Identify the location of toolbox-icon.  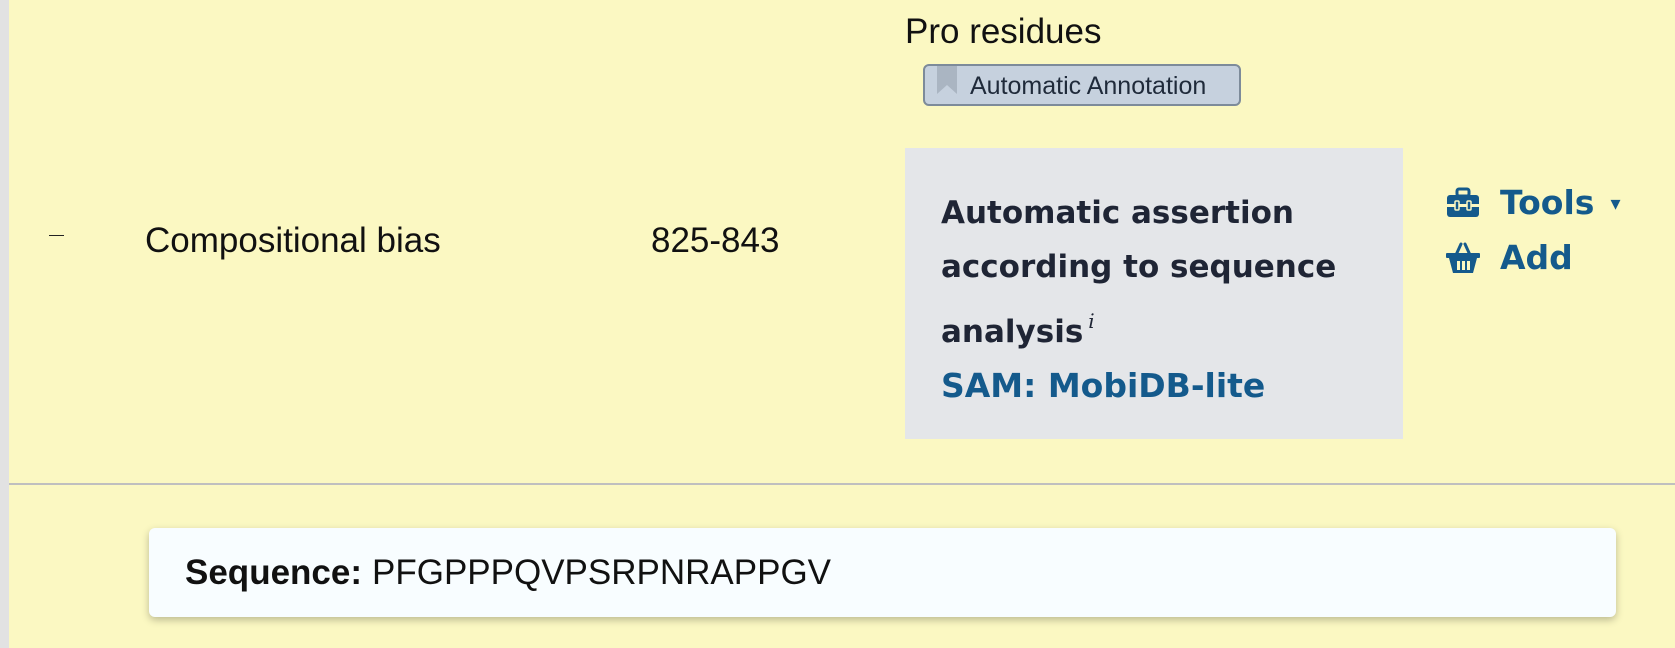
(1463, 202).